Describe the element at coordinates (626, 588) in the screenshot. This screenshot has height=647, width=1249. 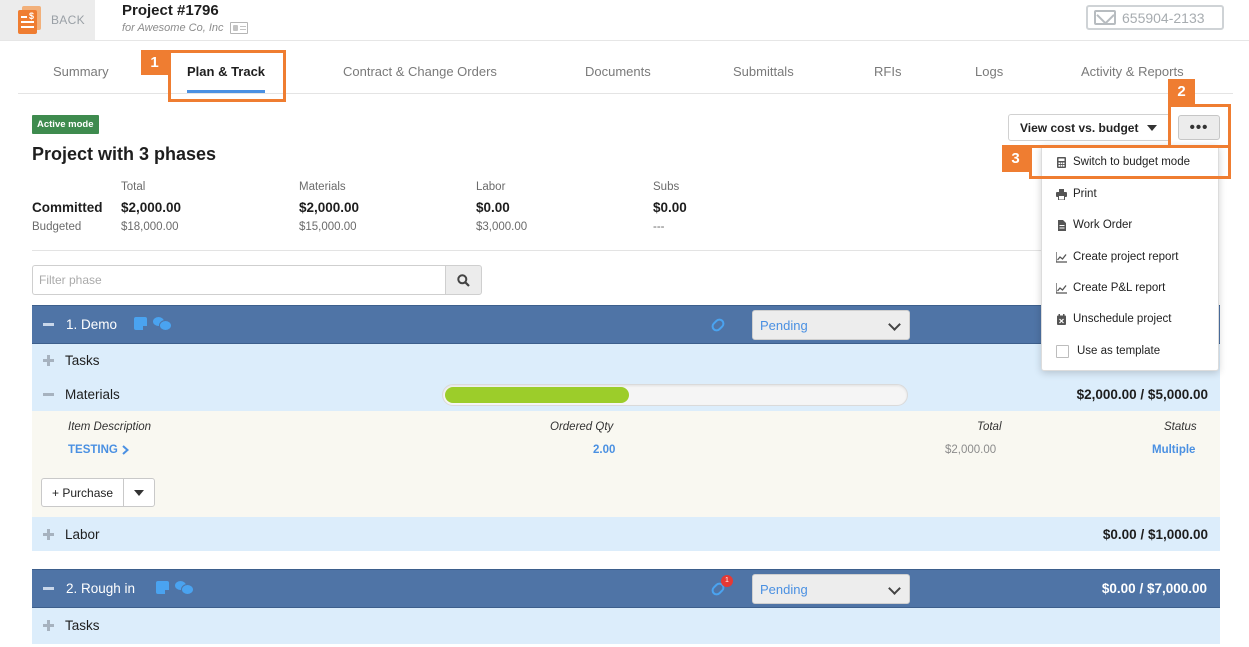
I see `phase-header: 2. Rough in 1 Pending $0.00 / $7,000.00` at that location.